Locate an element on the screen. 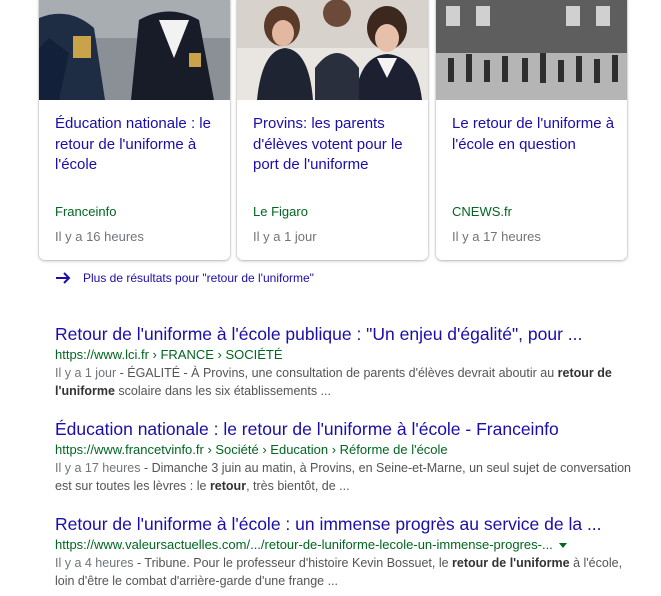  url-dropdown-icon is located at coordinates (562, 546).